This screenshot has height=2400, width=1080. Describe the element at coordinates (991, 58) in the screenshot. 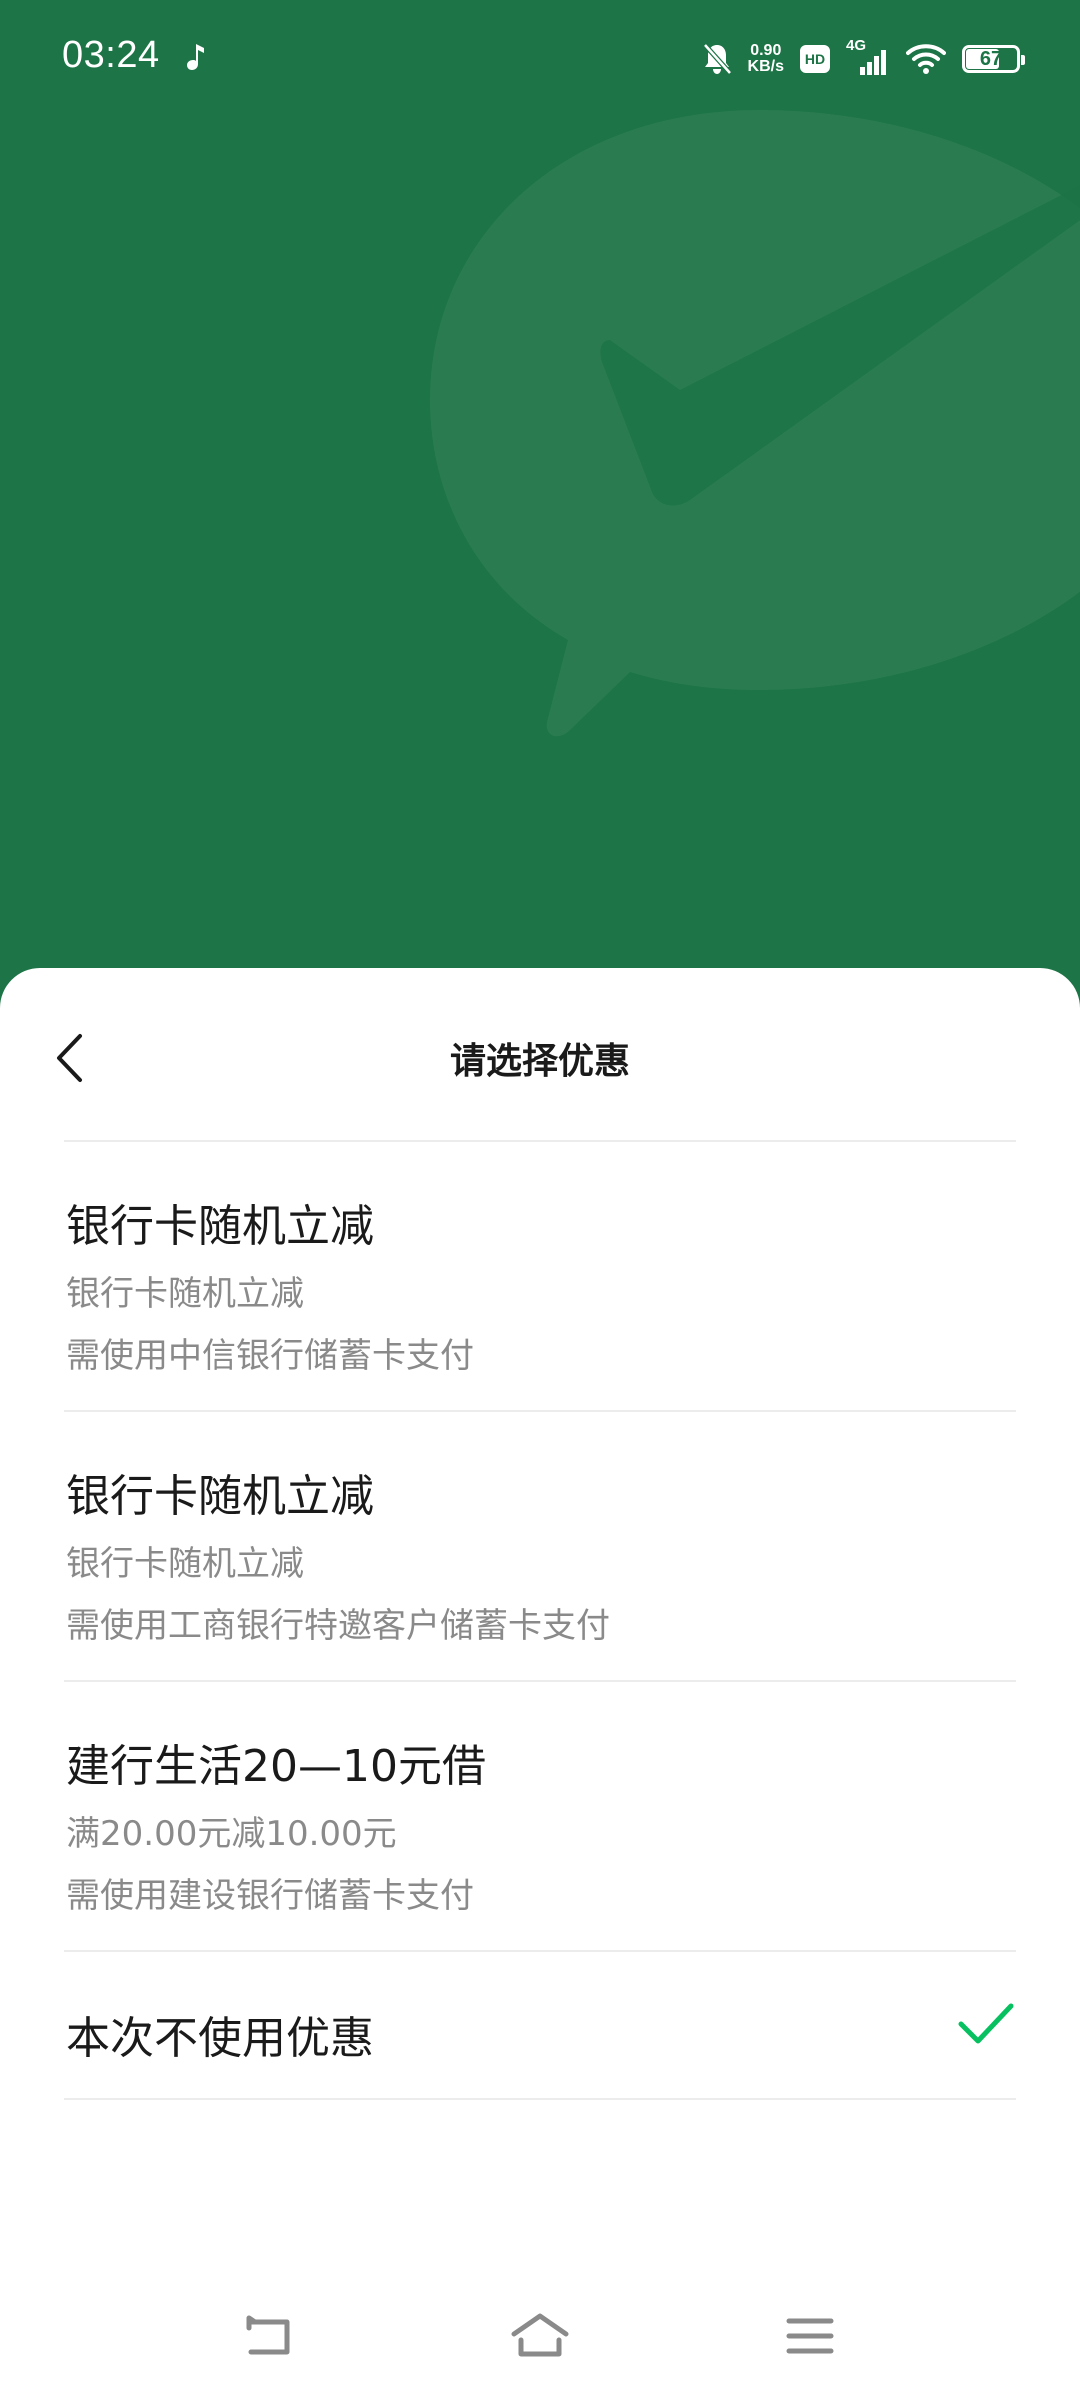

I see `battery-percent: 67` at that location.